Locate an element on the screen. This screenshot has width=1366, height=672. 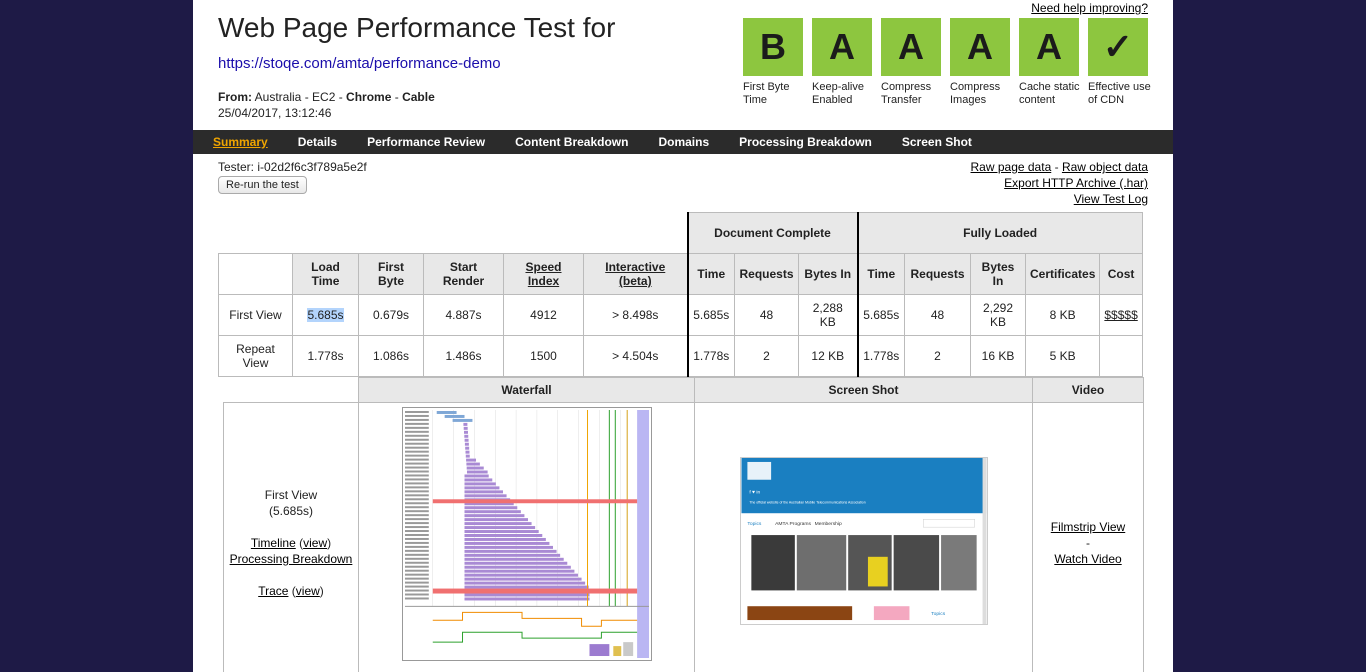
timeline-view-link: view is located at coordinates (315, 543).